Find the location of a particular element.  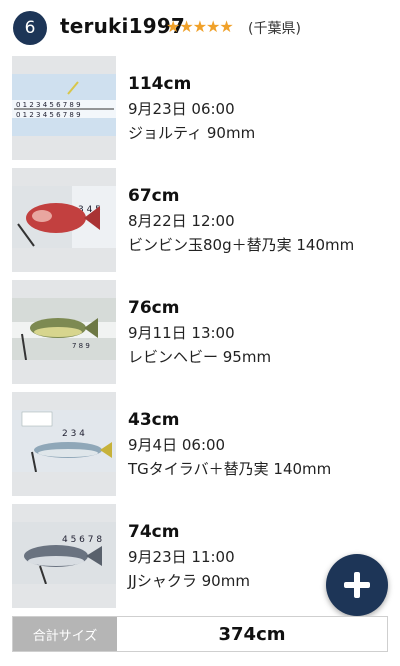

catch-photo: 3 4 5 is located at coordinates (64, 220).